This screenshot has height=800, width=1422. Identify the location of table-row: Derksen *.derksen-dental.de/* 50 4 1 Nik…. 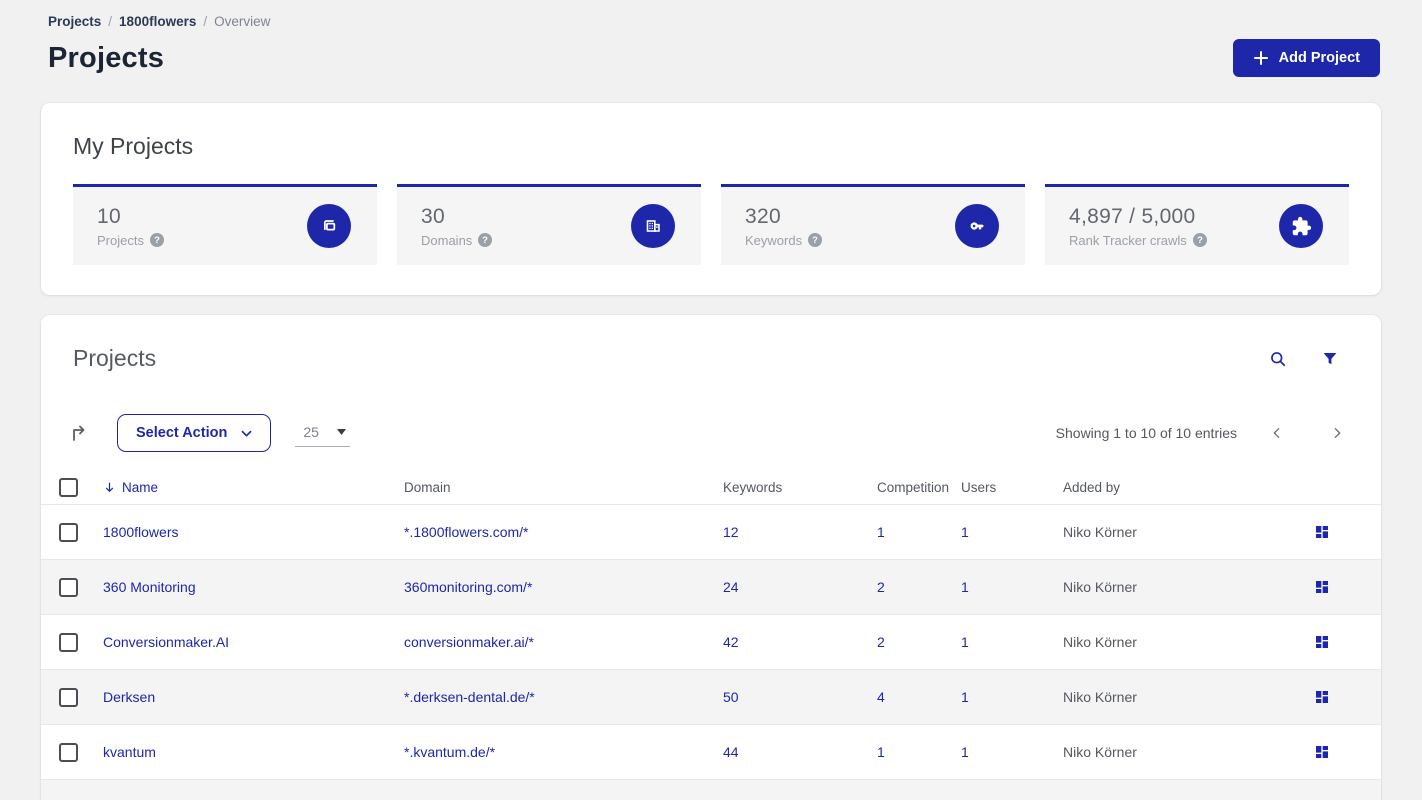
(711, 696).